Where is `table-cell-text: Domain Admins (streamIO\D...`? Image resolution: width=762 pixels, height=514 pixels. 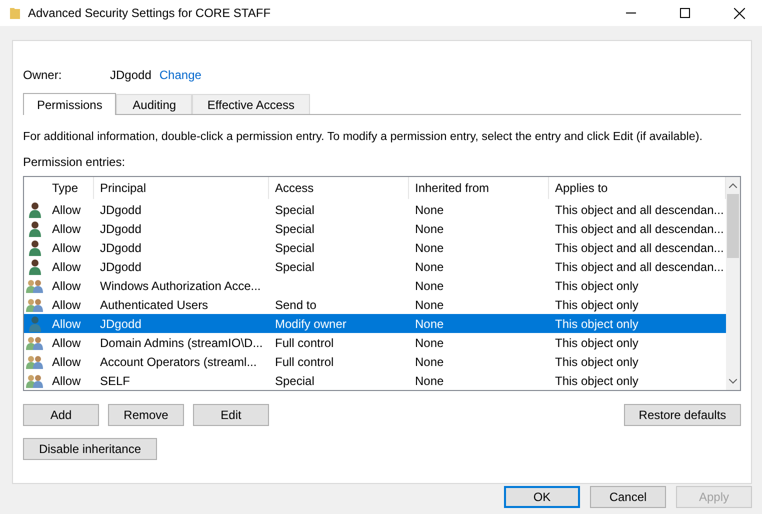 table-cell-text: Domain Admins (streamIO\D... is located at coordinates (181, 343).